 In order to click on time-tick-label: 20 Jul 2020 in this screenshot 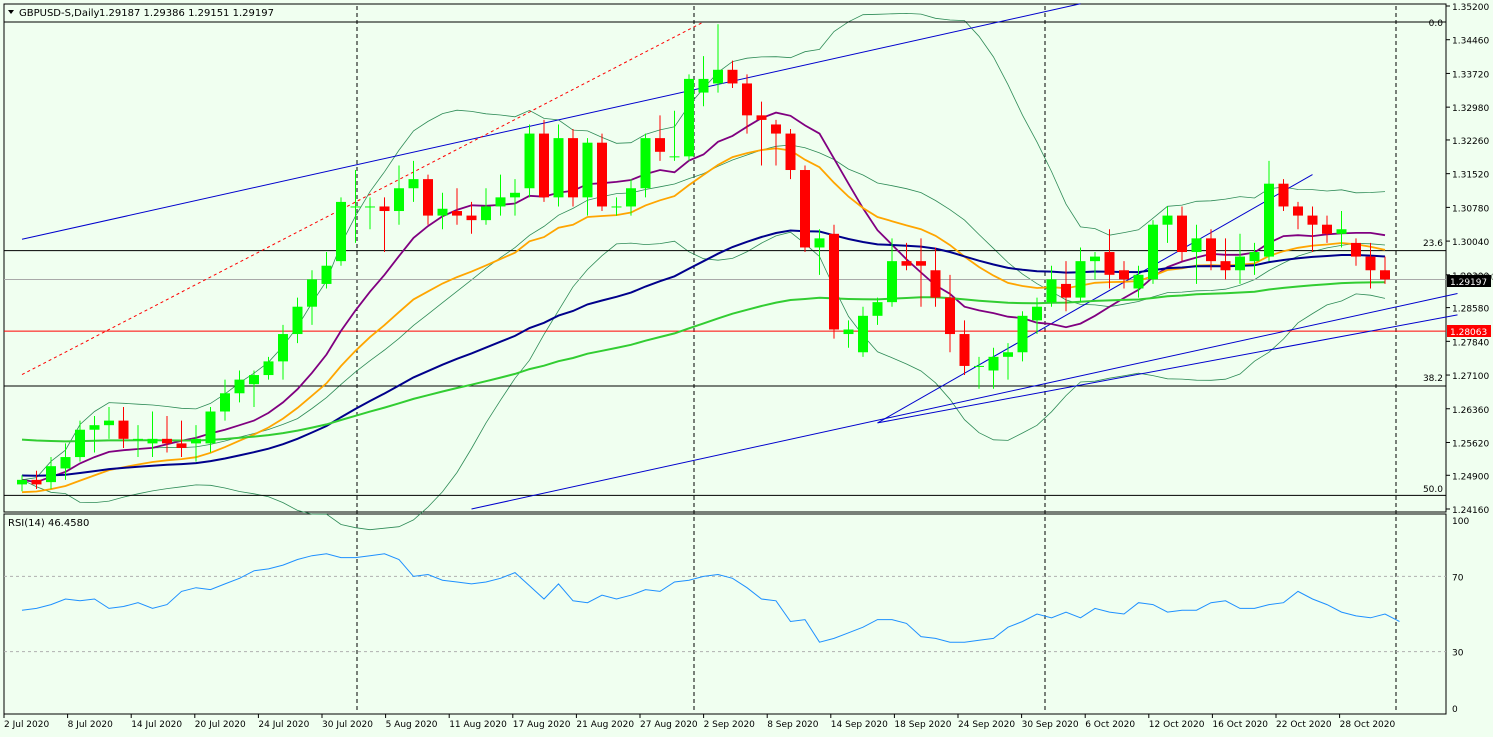, I will do `click(220, 725)`.